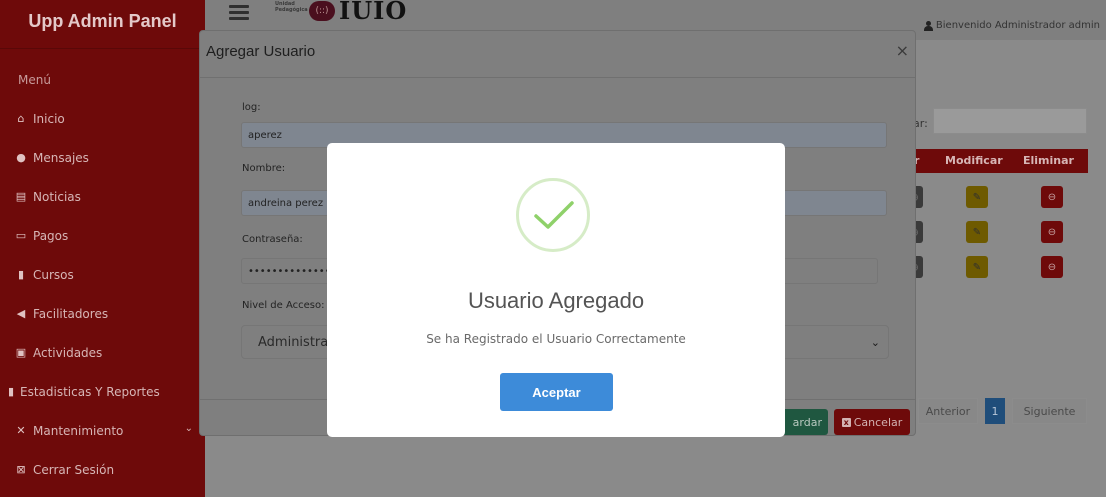  What do you see at coordinates (102, 157) in the screenshot?
I see `sidebar-item-mensajes: ● Mensajes` at bounding box center [102, 157].